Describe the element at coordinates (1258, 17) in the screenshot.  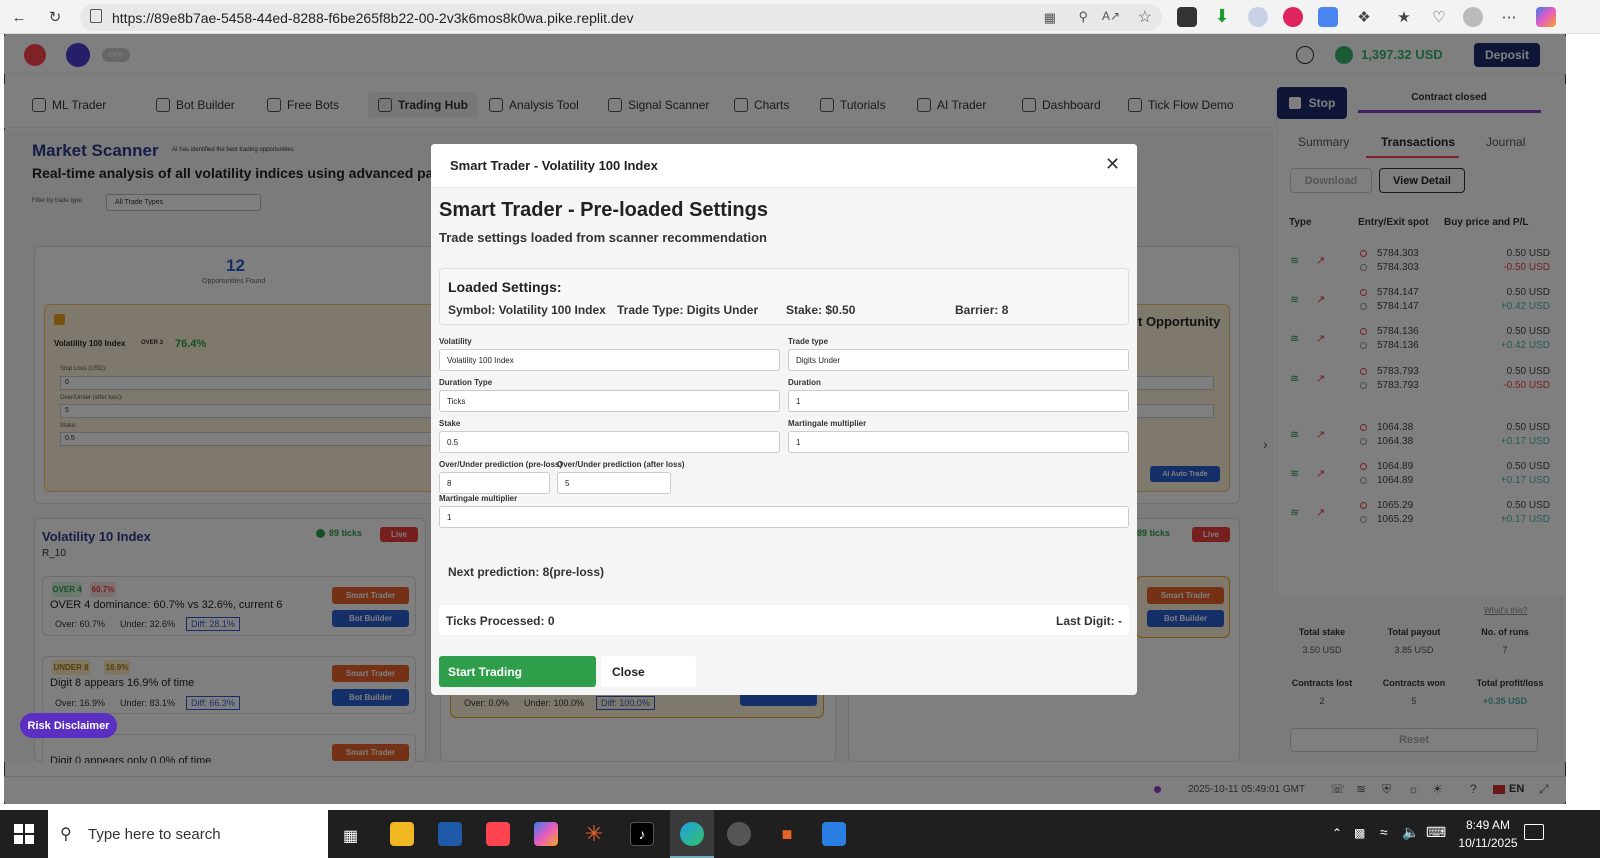
I see `extension-icon` at that location.